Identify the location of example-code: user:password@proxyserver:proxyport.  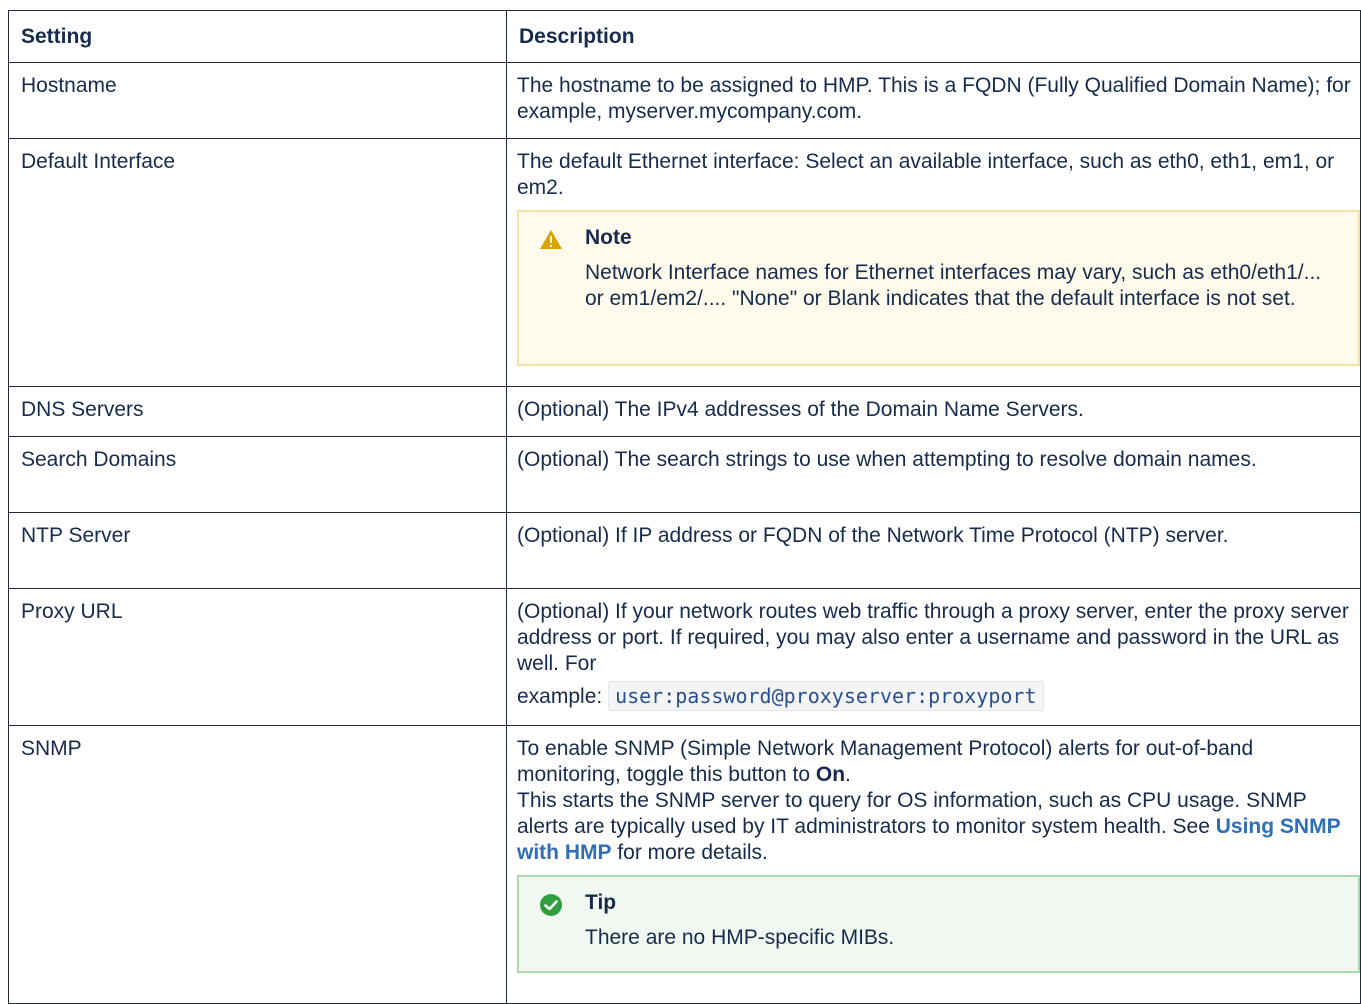
(826, 696).